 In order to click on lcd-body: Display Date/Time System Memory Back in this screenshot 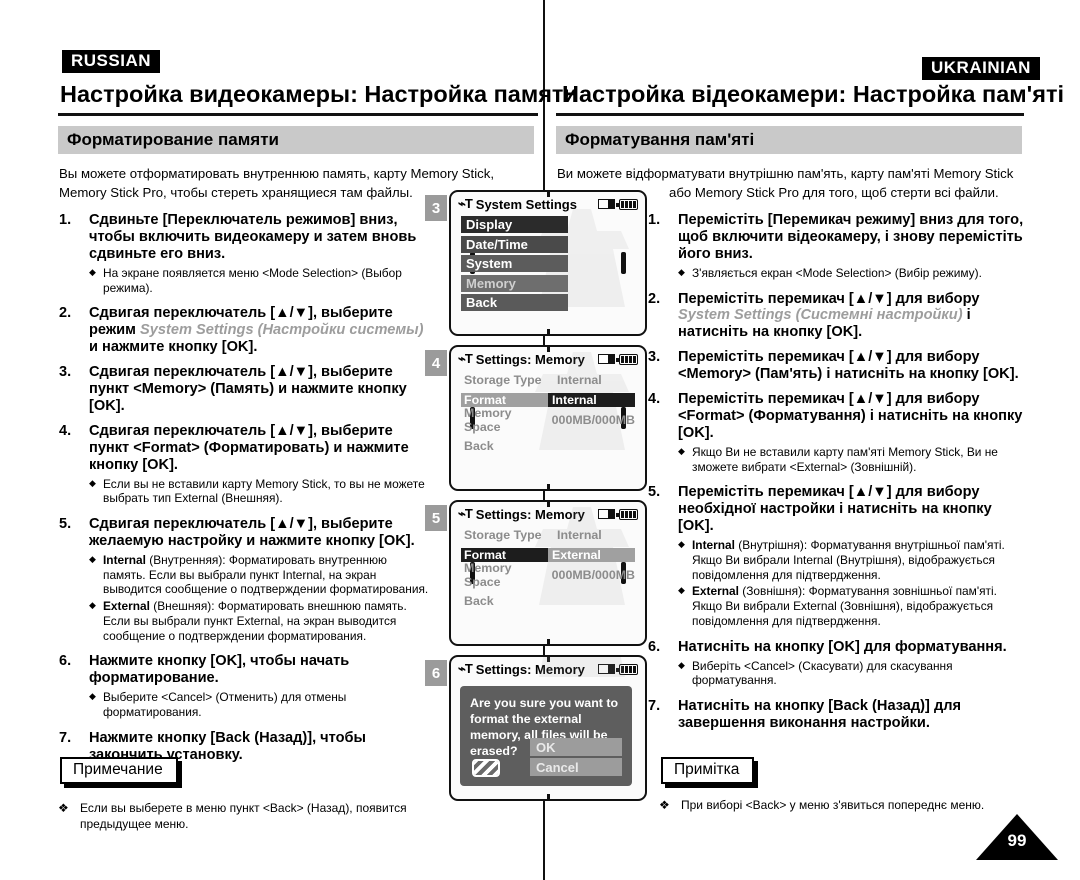, I will do `click(548, 260)`.